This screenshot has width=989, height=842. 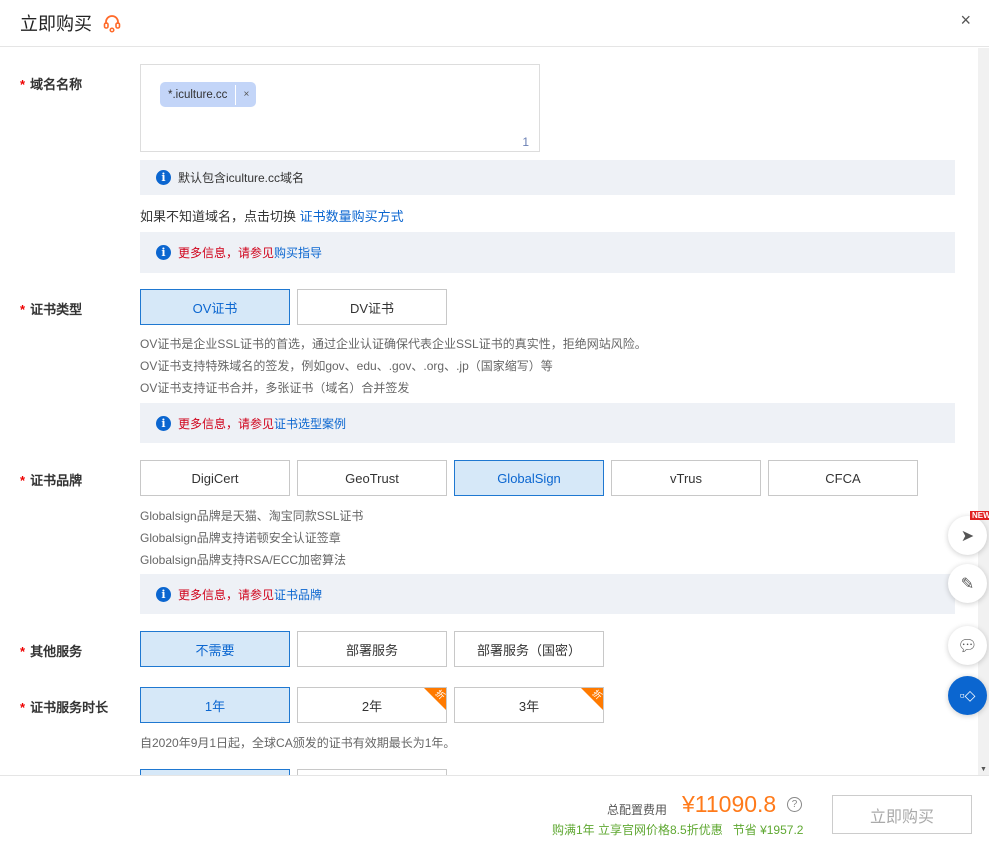 What do you see at coordinates (245, 94) in the screenshot?
I see `tag-remove-icon: ×` at bounding box center [245, 94].